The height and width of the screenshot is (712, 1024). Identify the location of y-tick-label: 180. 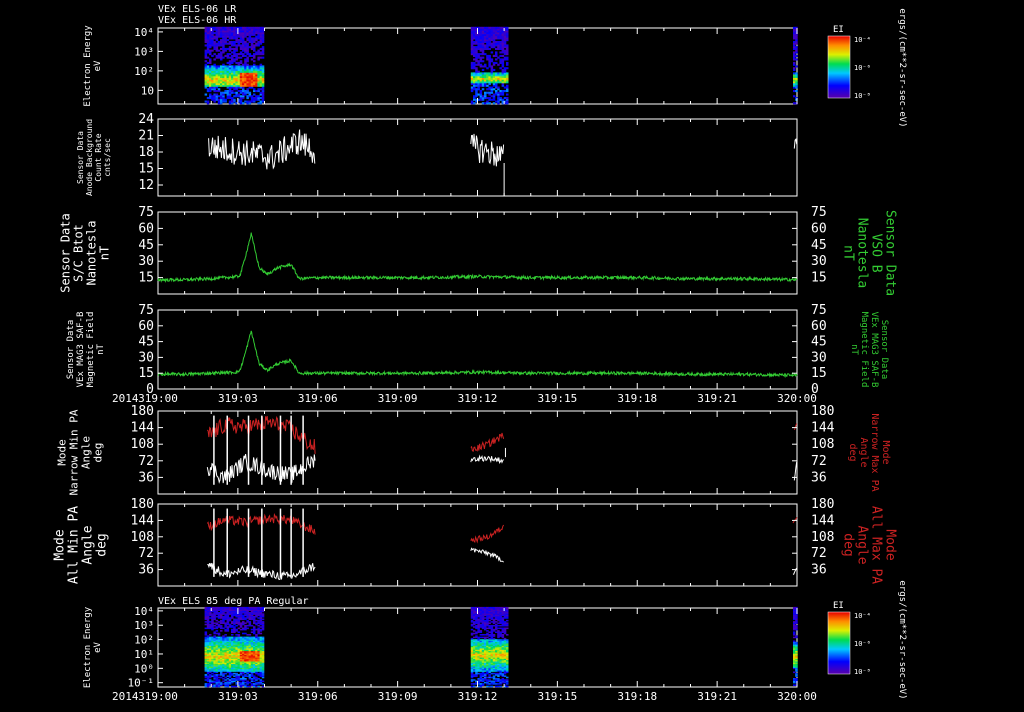
(142, 504).